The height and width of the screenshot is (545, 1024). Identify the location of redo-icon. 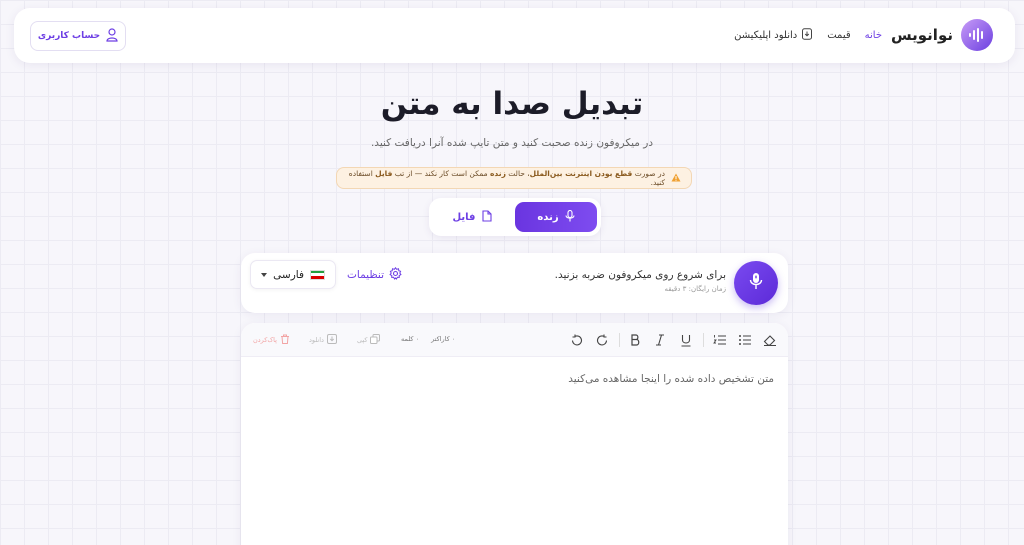
(602, 340).